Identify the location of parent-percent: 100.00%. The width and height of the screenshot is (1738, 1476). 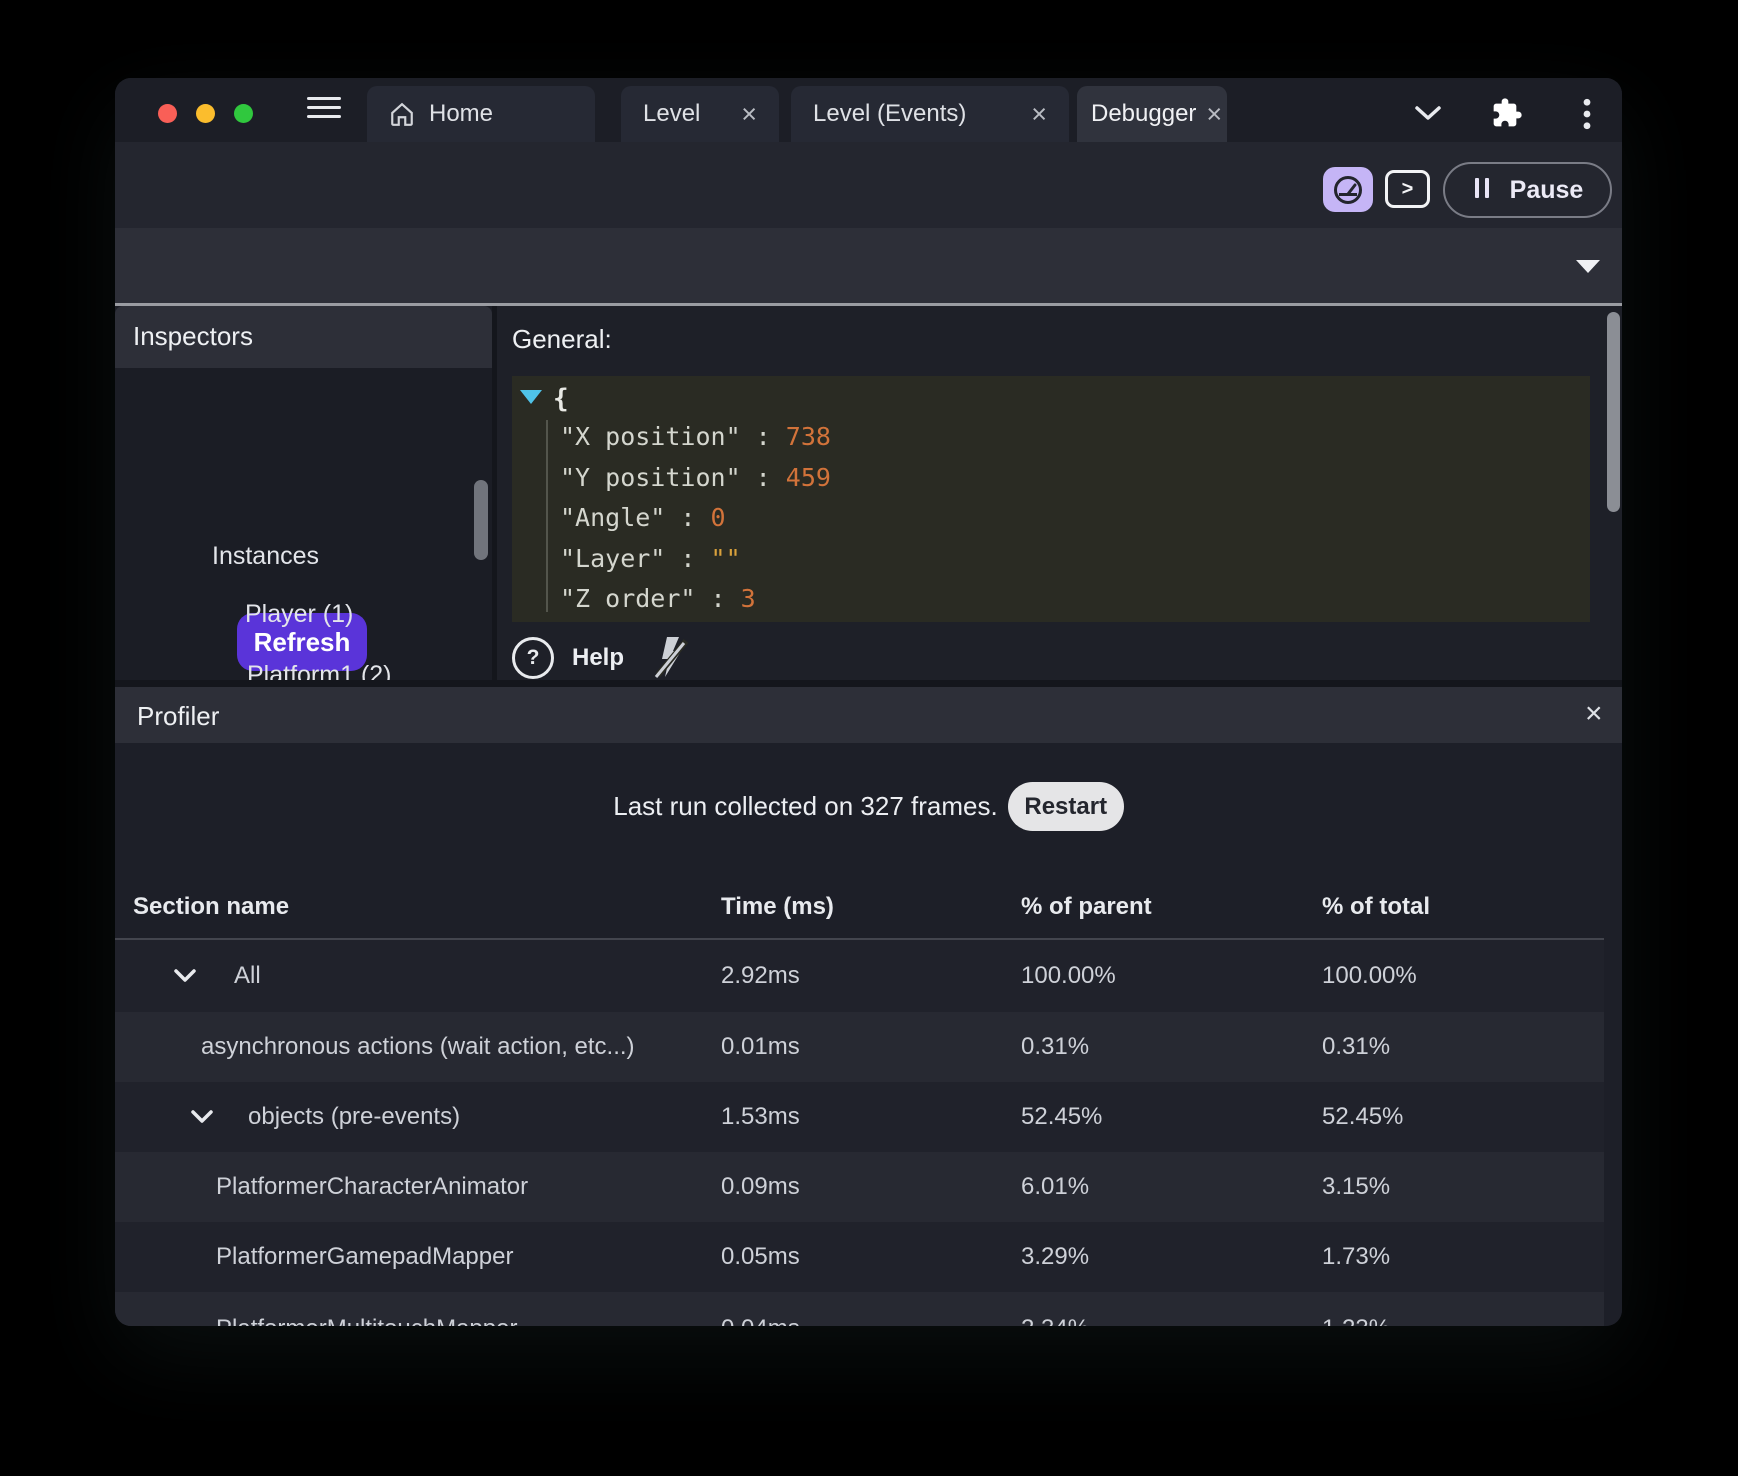
(1068, 975).